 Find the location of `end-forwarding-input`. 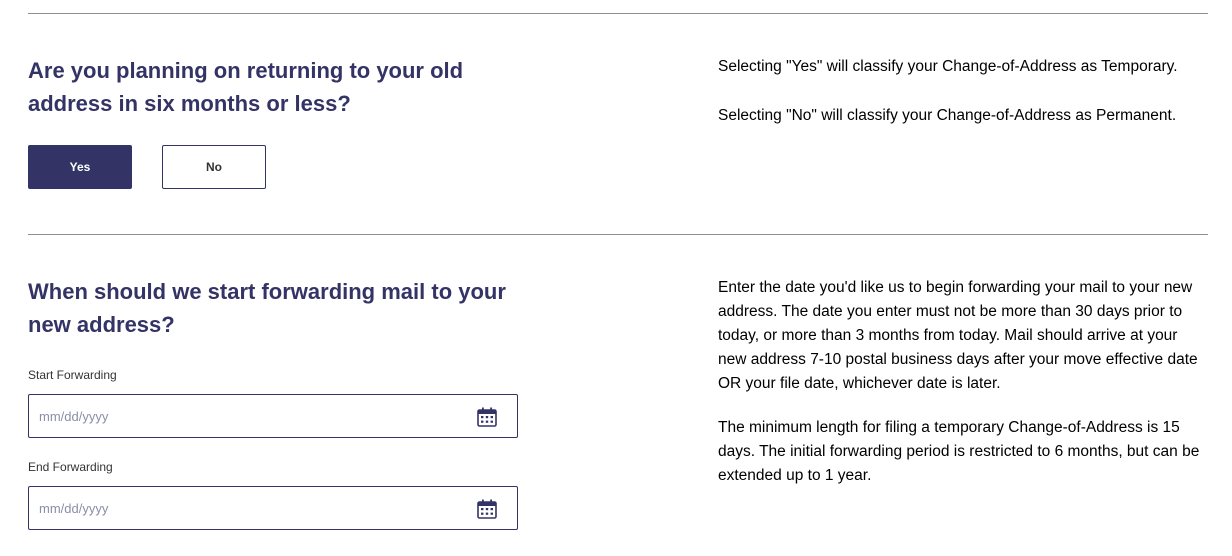

end-forwarding-input is located at coordinates (249, 508).